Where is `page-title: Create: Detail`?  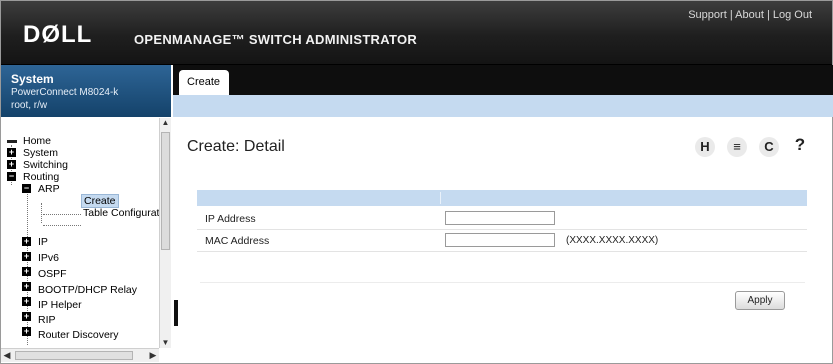
page-title: Create: Detail is located at coordinates (236, 146).